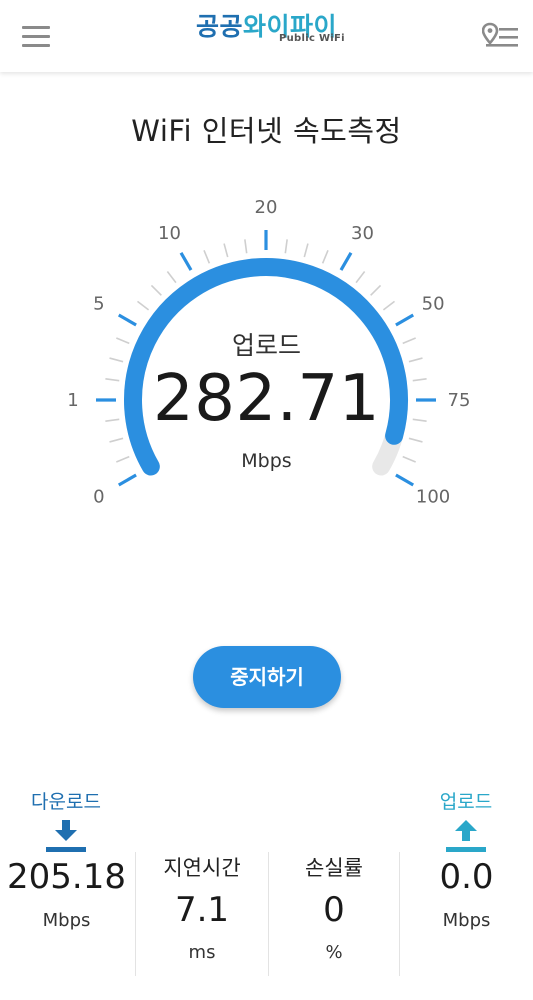 The image size is (533, 1000). I want to click on app-logo: 공공와이파이, so click(266, 27).